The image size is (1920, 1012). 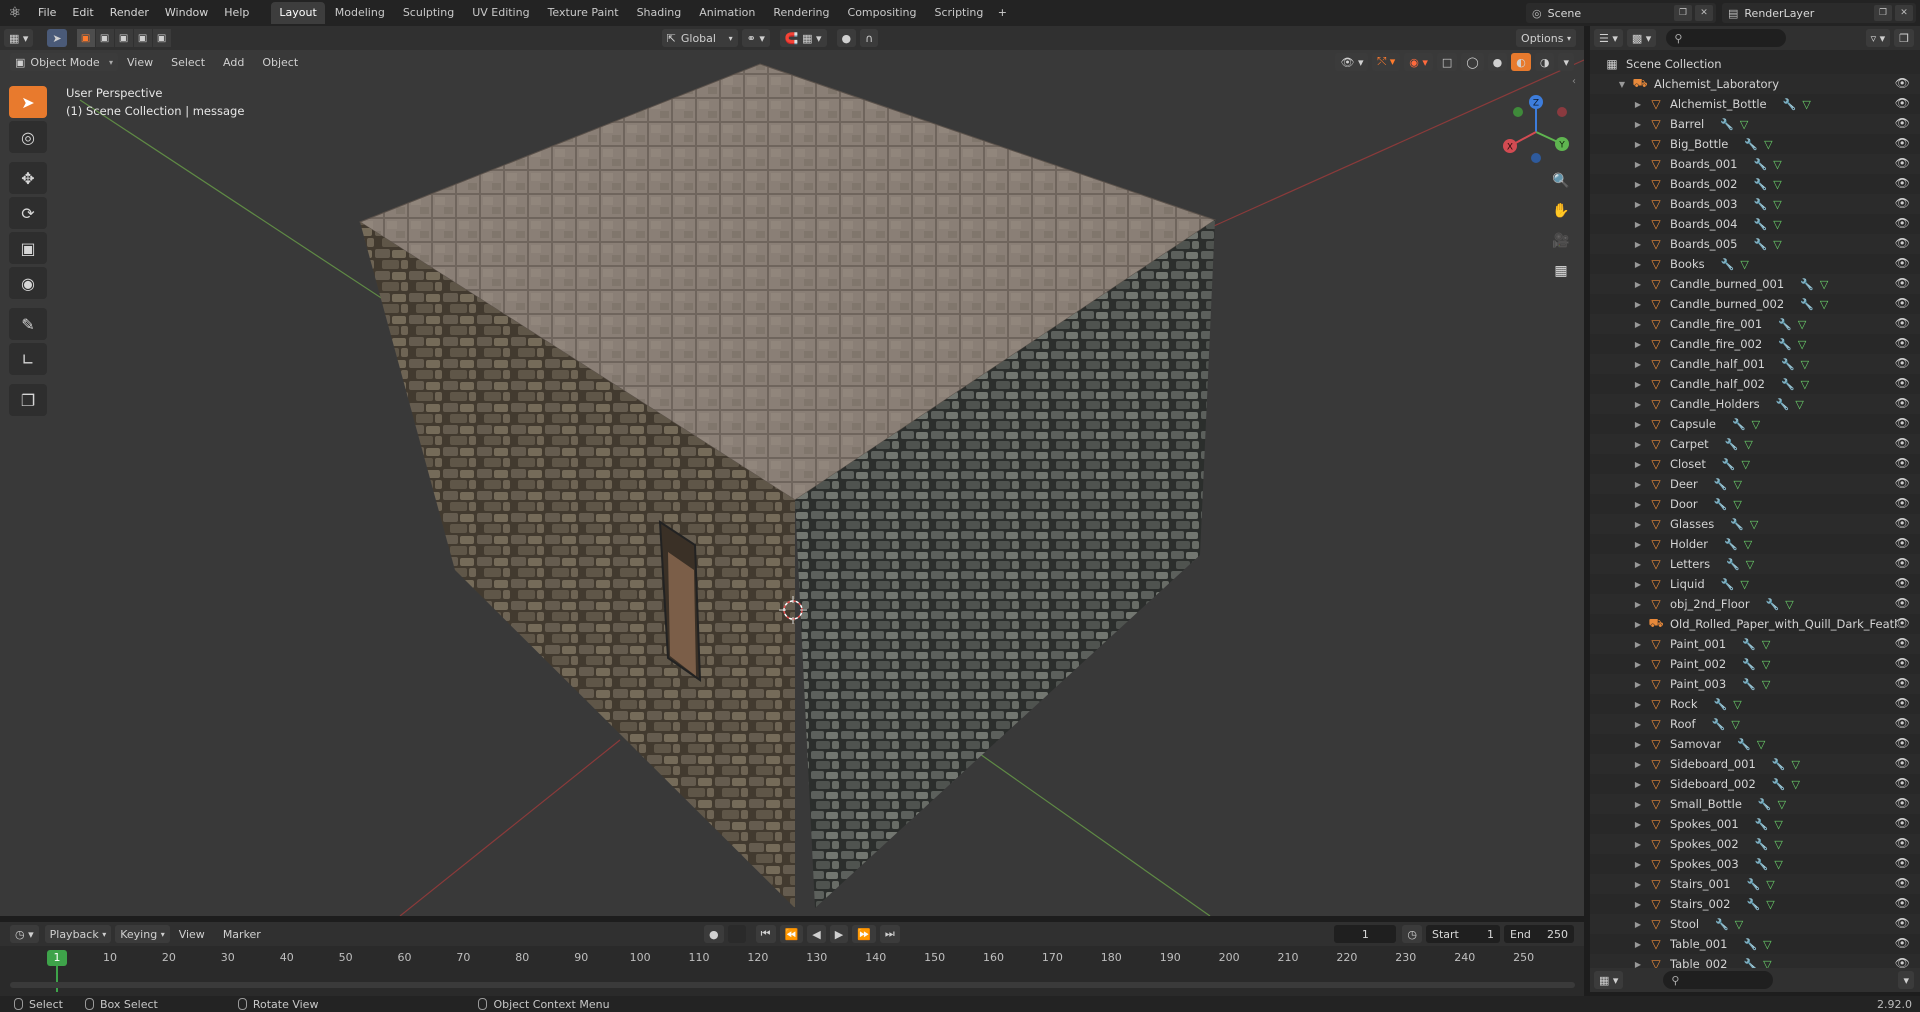 I want to click on timeline-scrollbar, so click(x=792, y=985).